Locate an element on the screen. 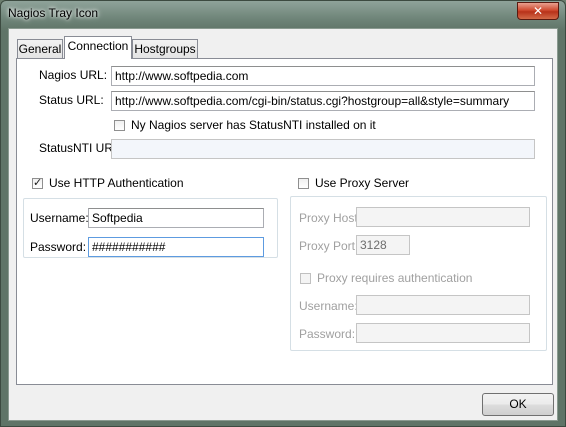  proxy-username-input is located at coordinates (443, 305).